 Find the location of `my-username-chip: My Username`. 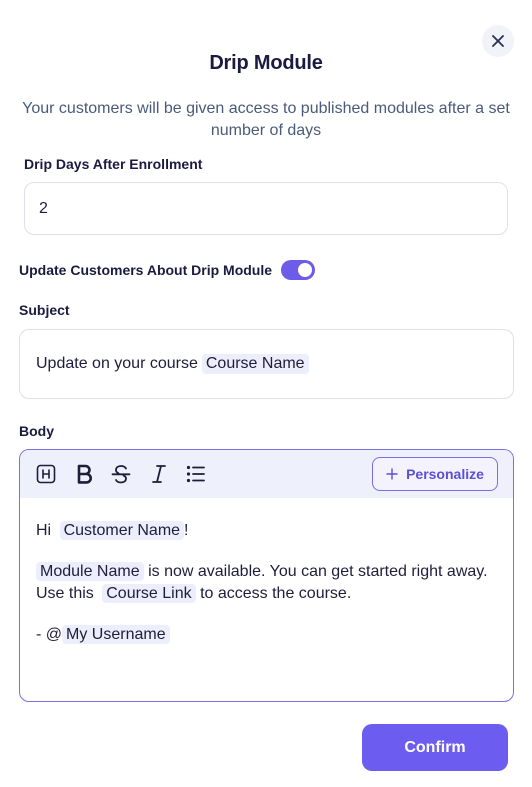

my-username-chip: My Username is located at coordinates (116, 634).